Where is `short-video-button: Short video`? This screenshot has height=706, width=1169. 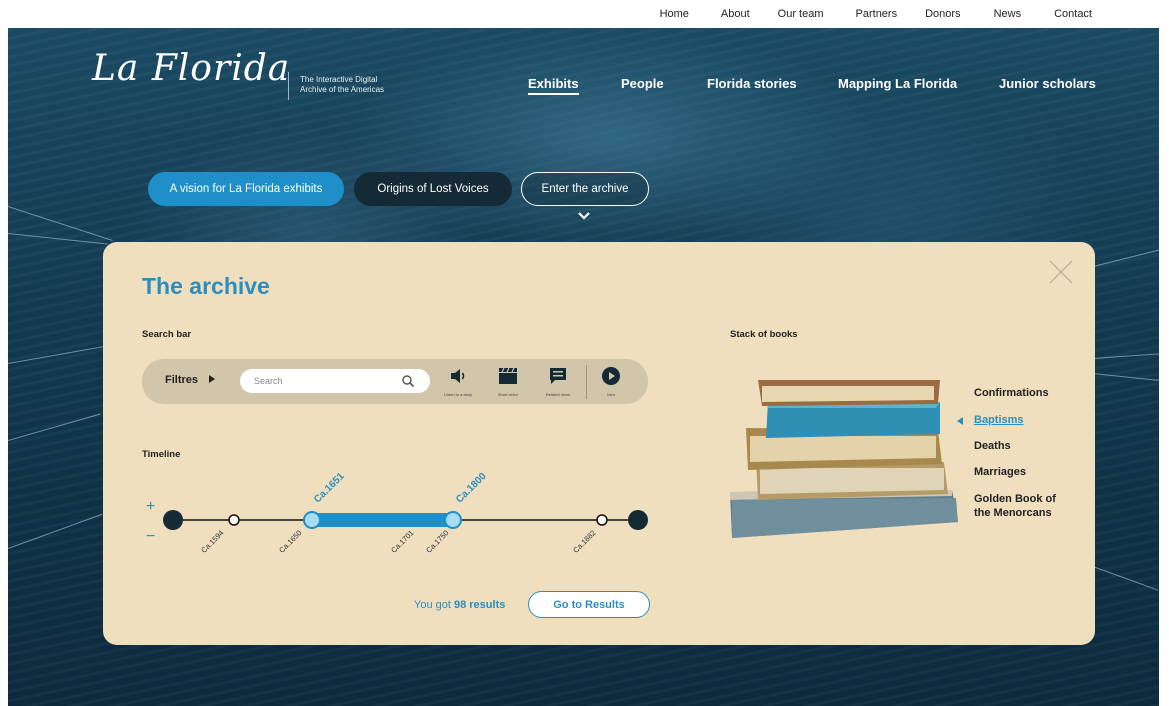 short-video-button: Short video is located at coordinates (508, 383).